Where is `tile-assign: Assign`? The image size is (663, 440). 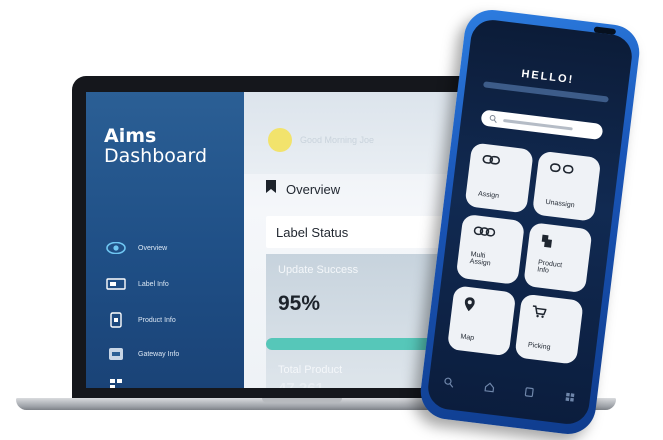 tile-assign: Assign is located at coordinates (499, 178).